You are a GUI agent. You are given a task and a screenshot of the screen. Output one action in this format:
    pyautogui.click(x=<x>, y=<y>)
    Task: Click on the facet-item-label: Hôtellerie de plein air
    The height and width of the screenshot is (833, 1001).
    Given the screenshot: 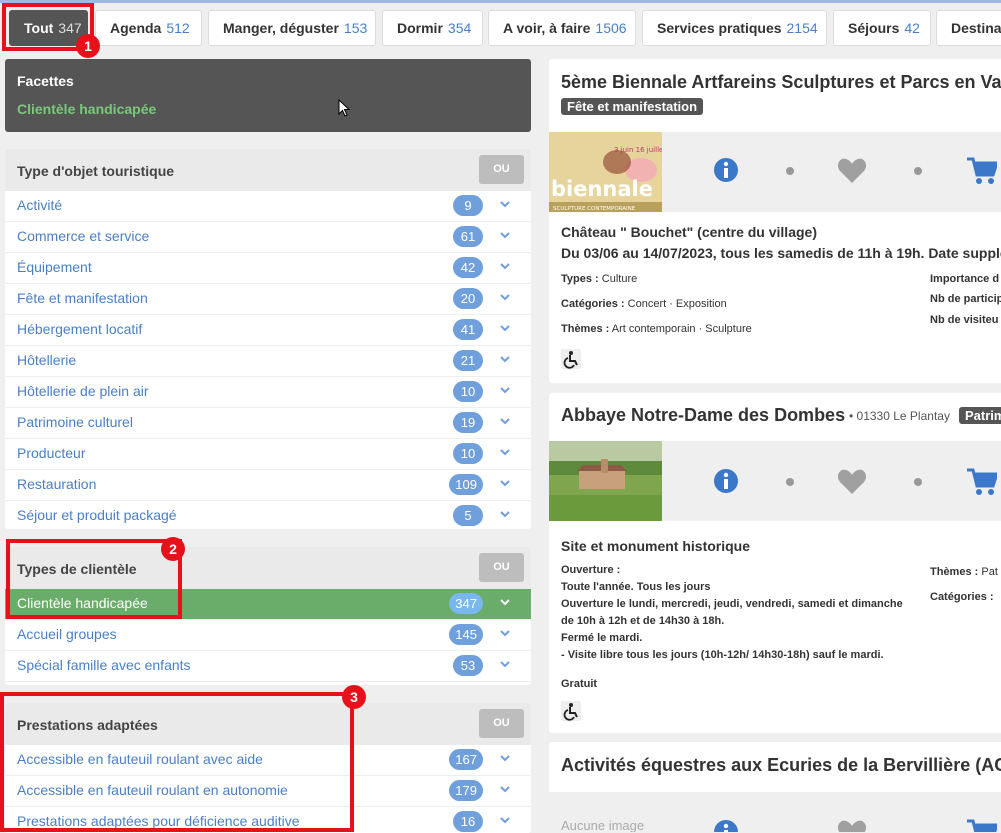 What is the action you would take?
    pyautogui.click(x=83, y=391)
    